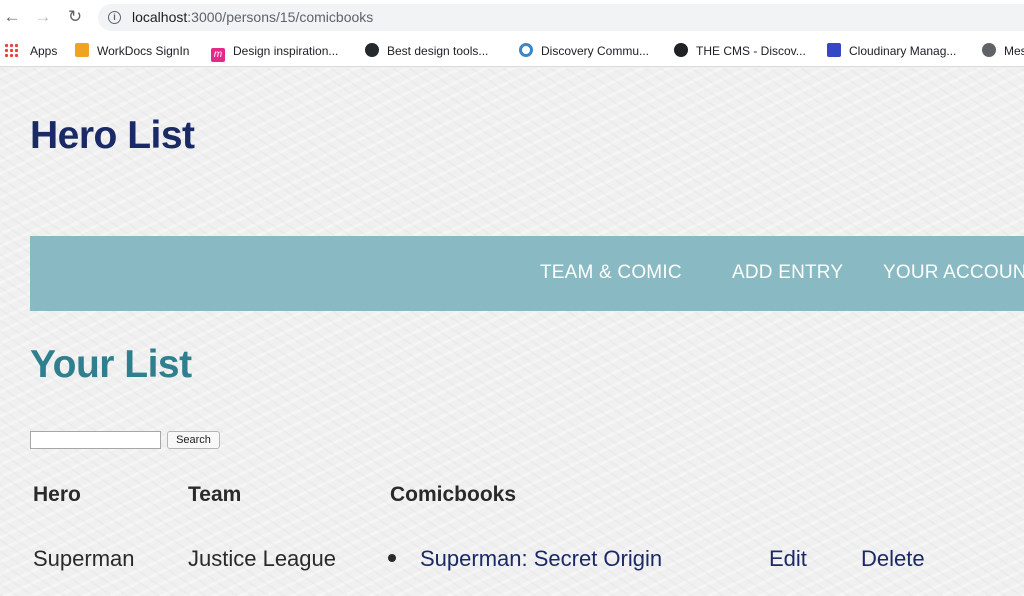 The image size is (1024, 596). What do you see at coordinates (218, 55) in the screenshot?
I see `design-icon: m` at bounding box center [218, 55].